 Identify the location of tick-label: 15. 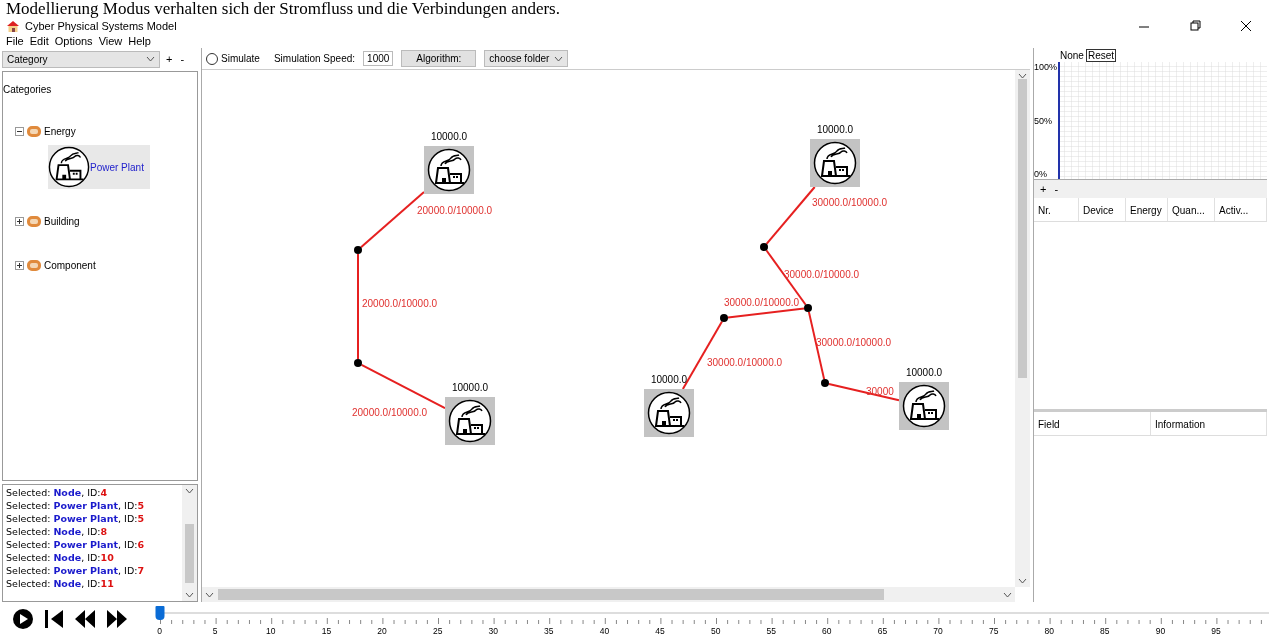
(326, 631).